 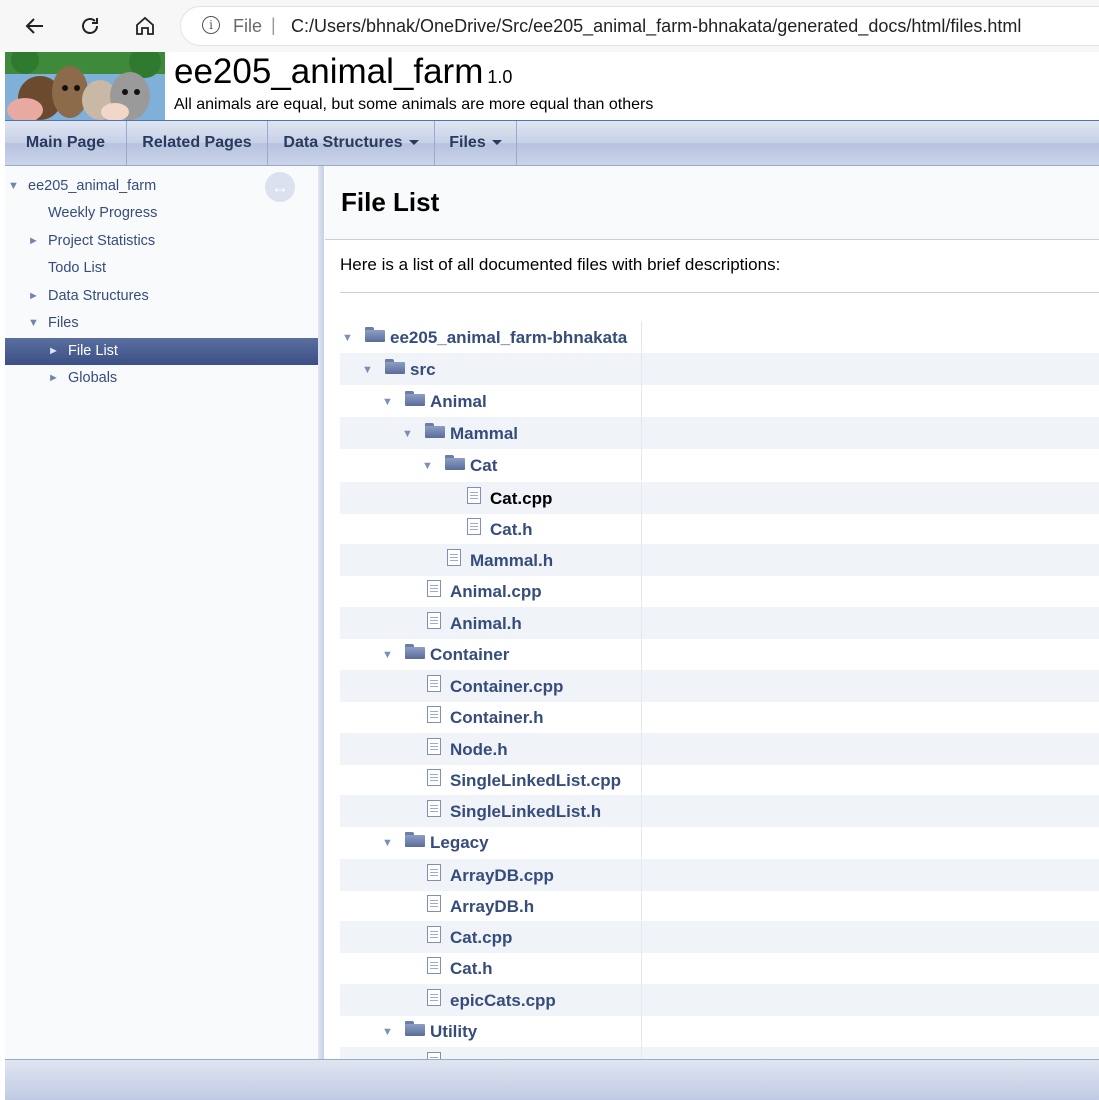 I want to click on tree-cell: Animal.h, so click(x=491, y=623).